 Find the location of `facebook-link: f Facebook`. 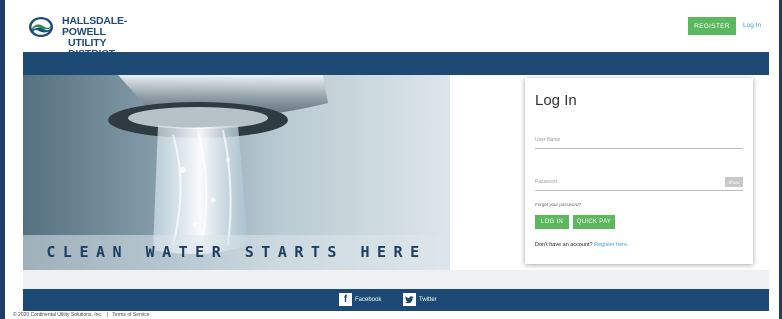

facebook-link: f Facebook is located at coordinates (360, 299).